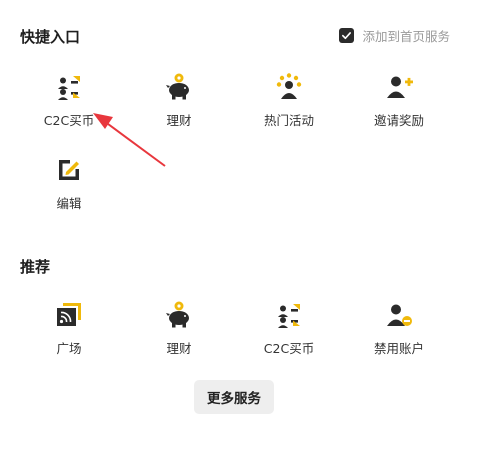 The height and width of the screenshot is (452, 480). Describe the element at coordinates (399, 328) in the screenshot. I see `recommend-item-disable-account: 禁用账户` at that location.